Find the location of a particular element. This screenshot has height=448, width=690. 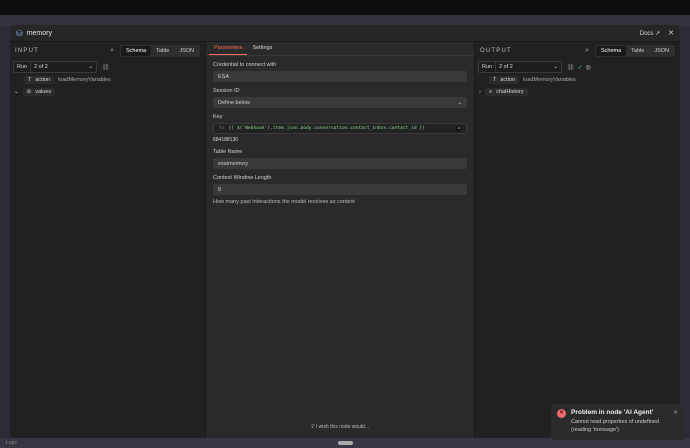

fx-icon: fx is located at coordinates (222, 128).